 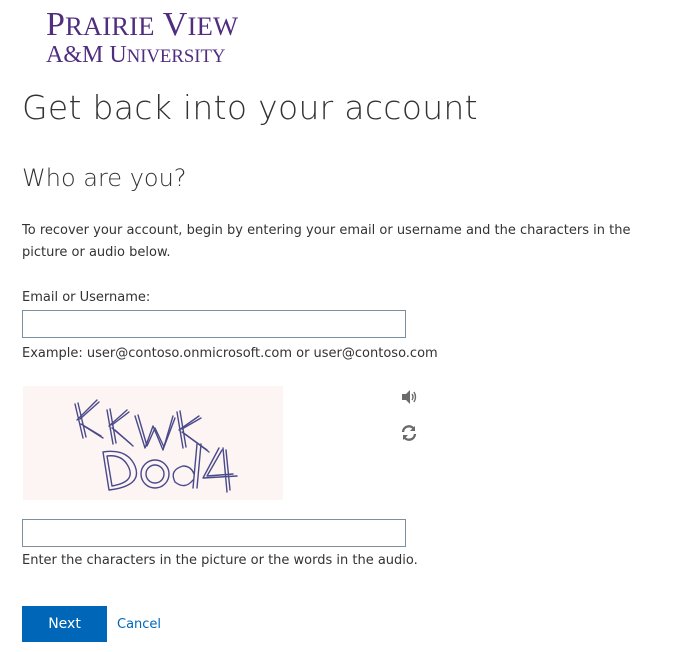 What do you see at coordinates (104, 178) in the screenshot?
I see `page-subtitle: Who are you?` at bounding box center [104, 178].